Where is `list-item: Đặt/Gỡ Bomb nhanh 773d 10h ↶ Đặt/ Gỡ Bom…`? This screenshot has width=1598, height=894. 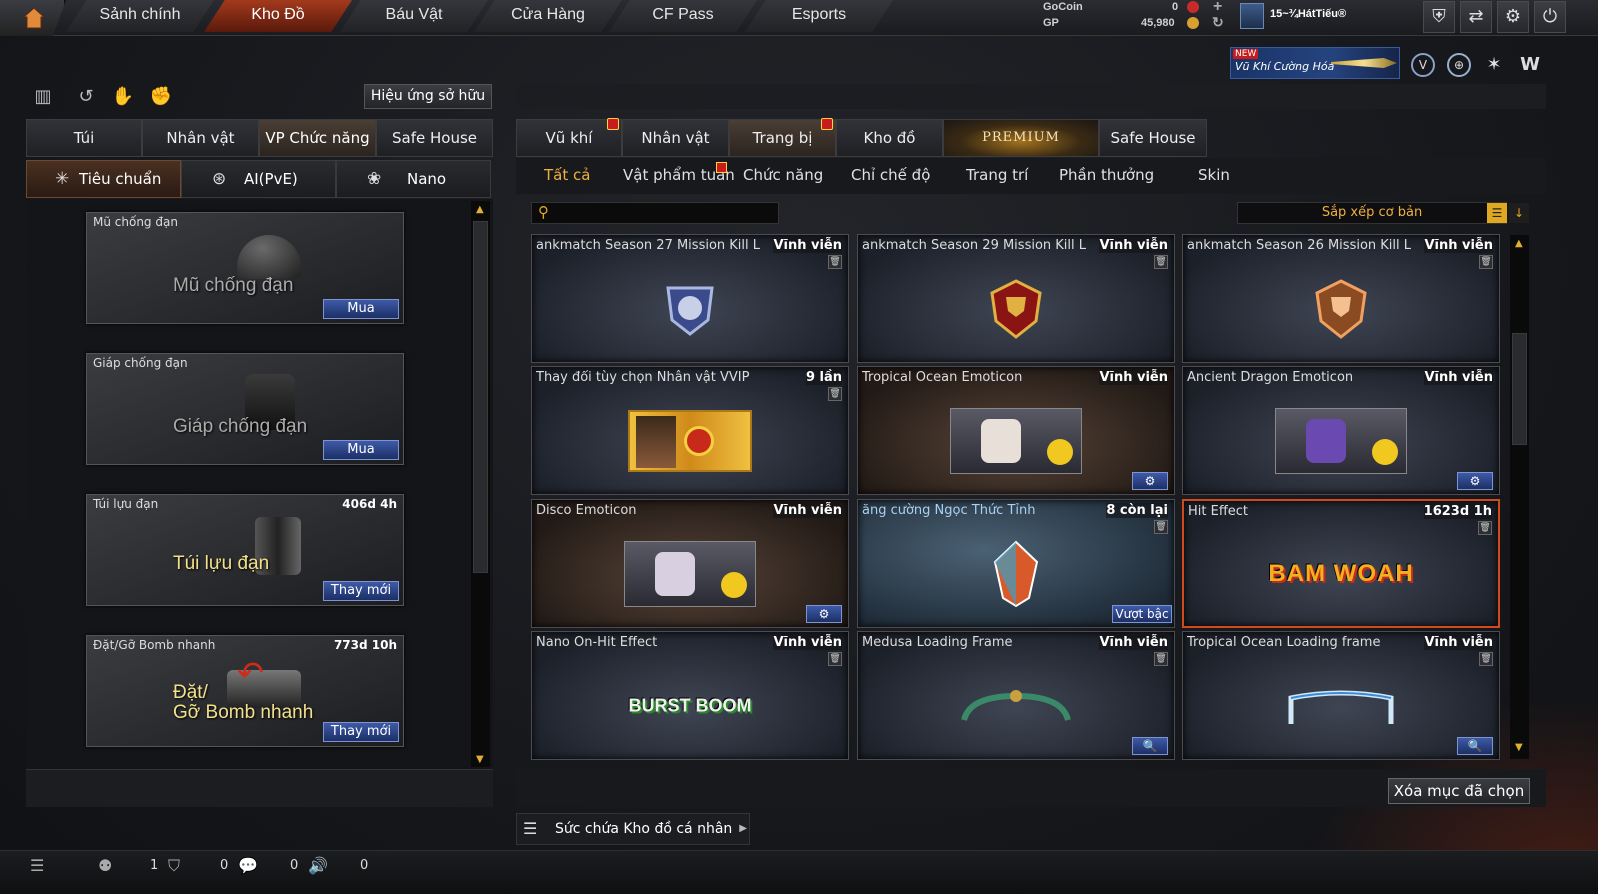
list-item: Đặt/Gỡ Bomb nhanh 773d 10h ↶ Đặt/ Gỡ Bom… is located at coordinates (245, 691).